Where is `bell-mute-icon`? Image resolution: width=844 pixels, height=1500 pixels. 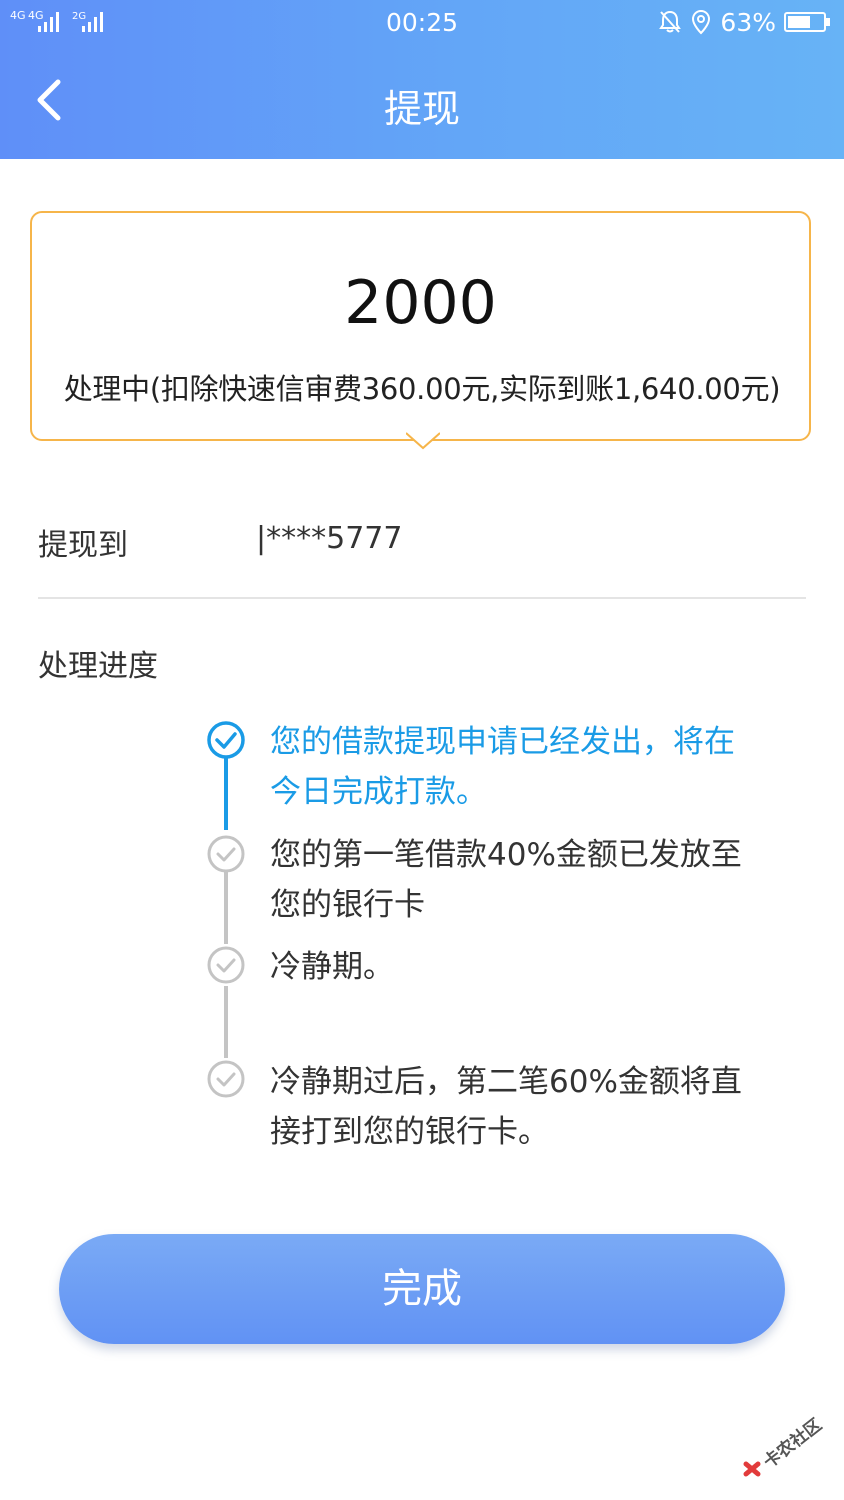
bell-mute-icon is located at coordinates (670, 21).